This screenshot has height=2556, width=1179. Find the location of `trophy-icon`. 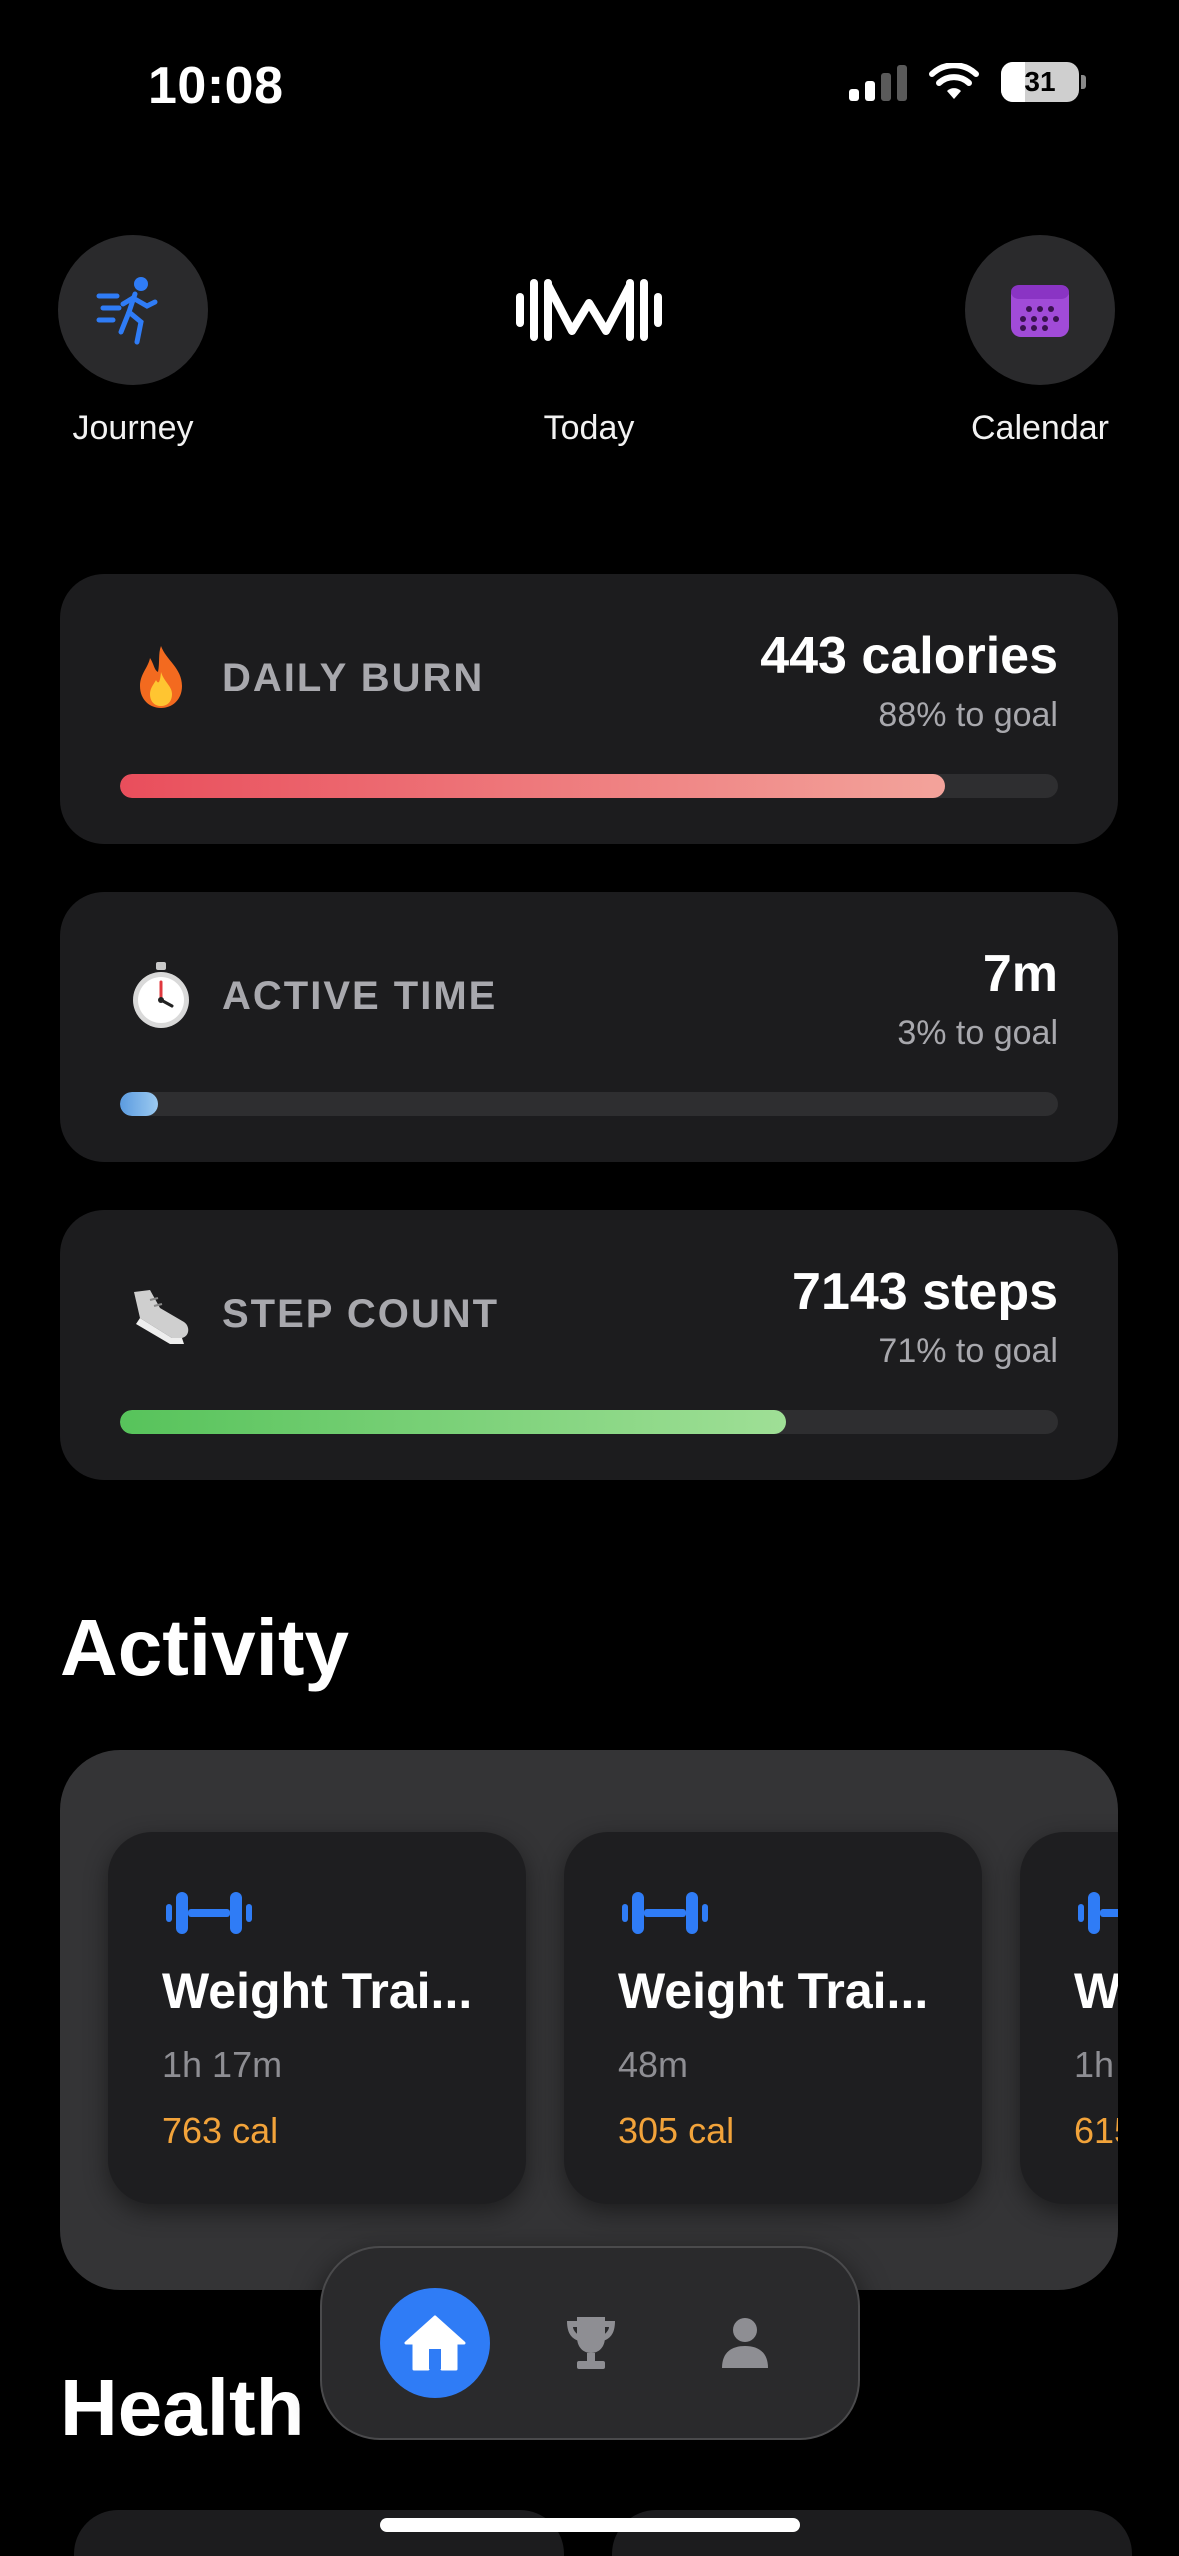

trophy-icon is located at coordinates (591, 2343).